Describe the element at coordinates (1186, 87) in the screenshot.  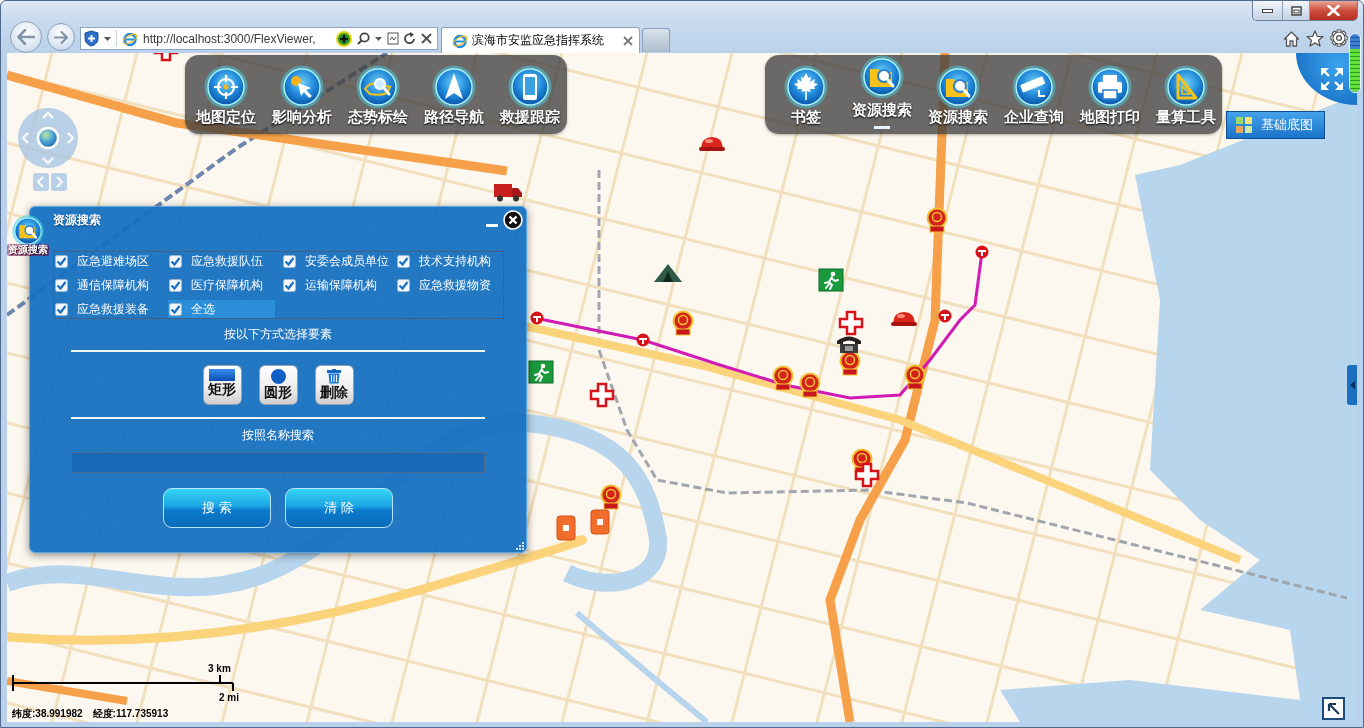
I see `set-square-icon` at that location.